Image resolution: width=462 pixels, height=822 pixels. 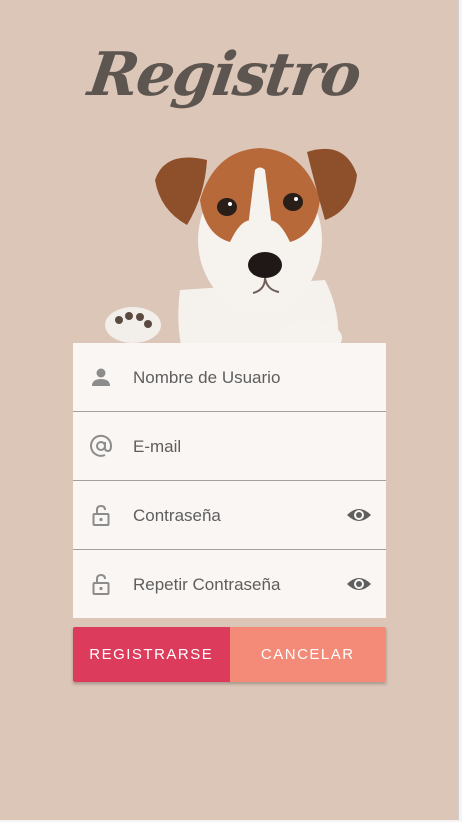 I want to click on password-input, so click(x=233, y=516).